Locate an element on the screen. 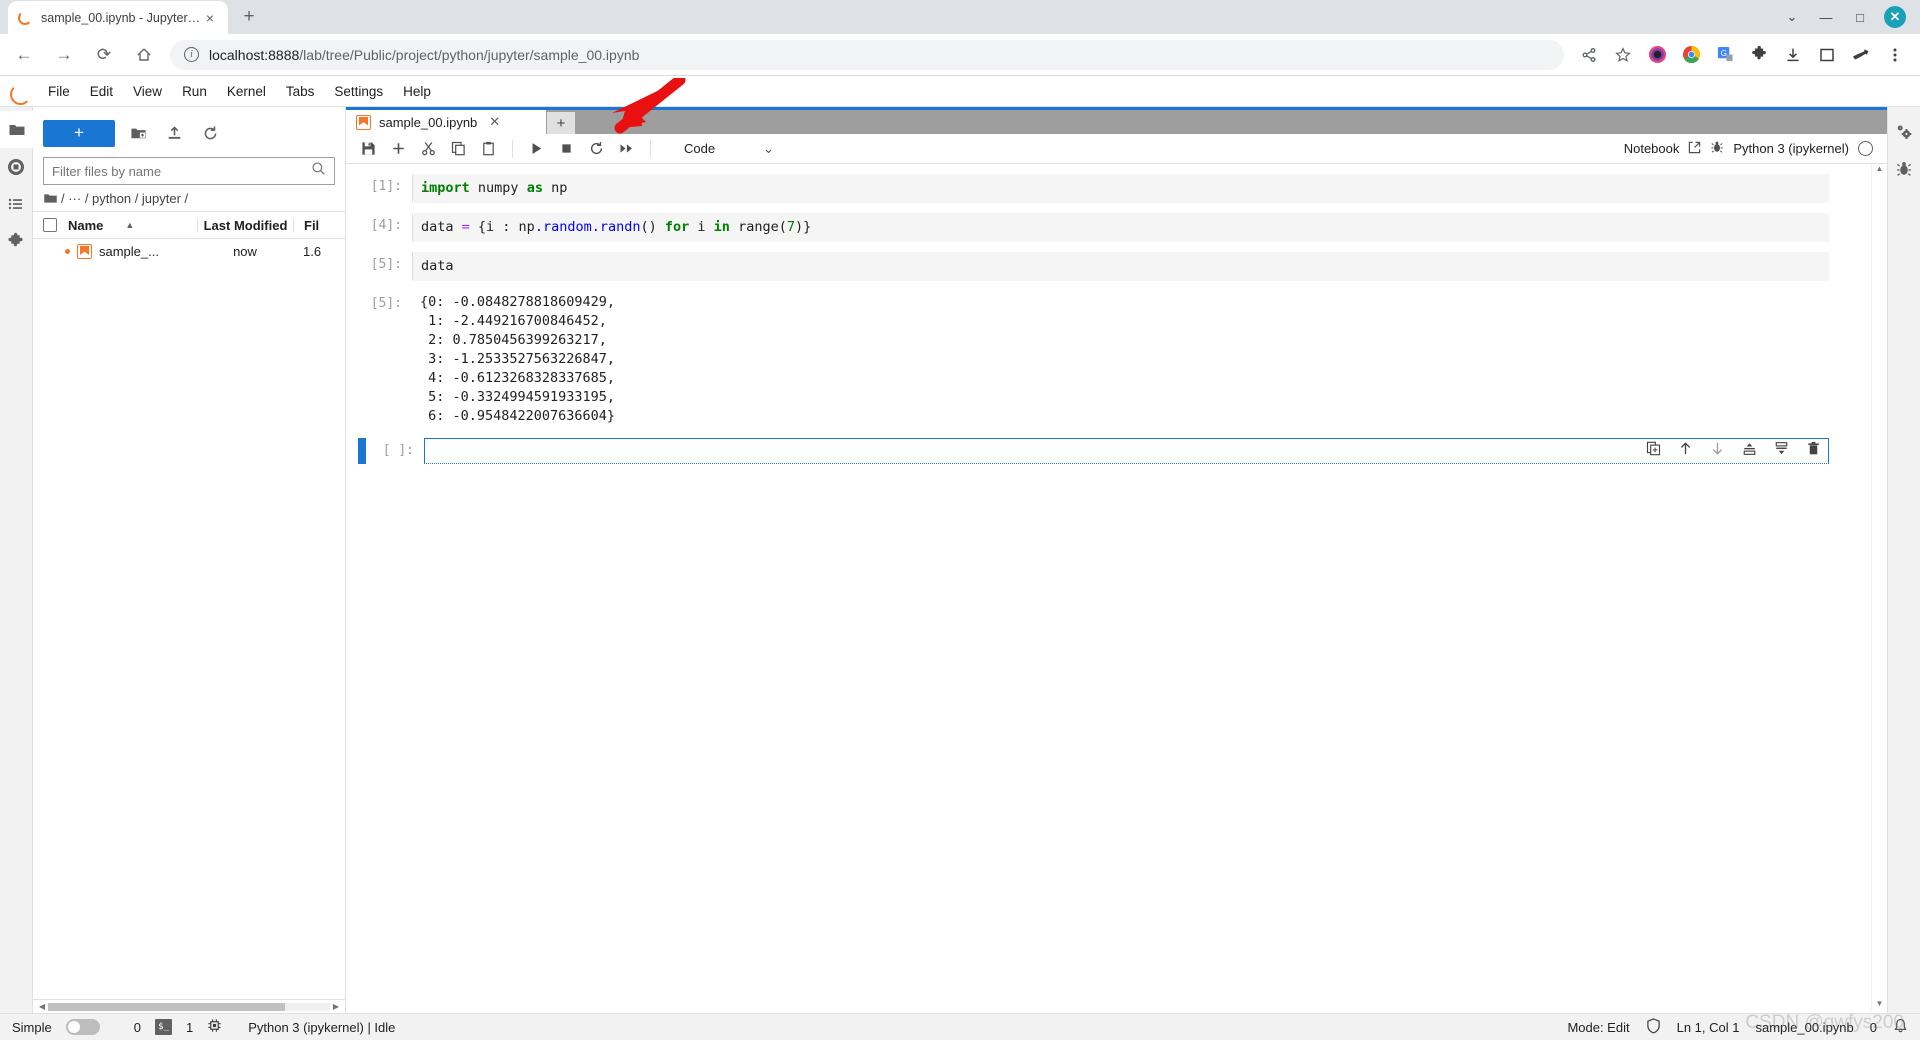 The image size is (1920, 1040). menu-tabs: Tabs is located at coordinates (300, 91).